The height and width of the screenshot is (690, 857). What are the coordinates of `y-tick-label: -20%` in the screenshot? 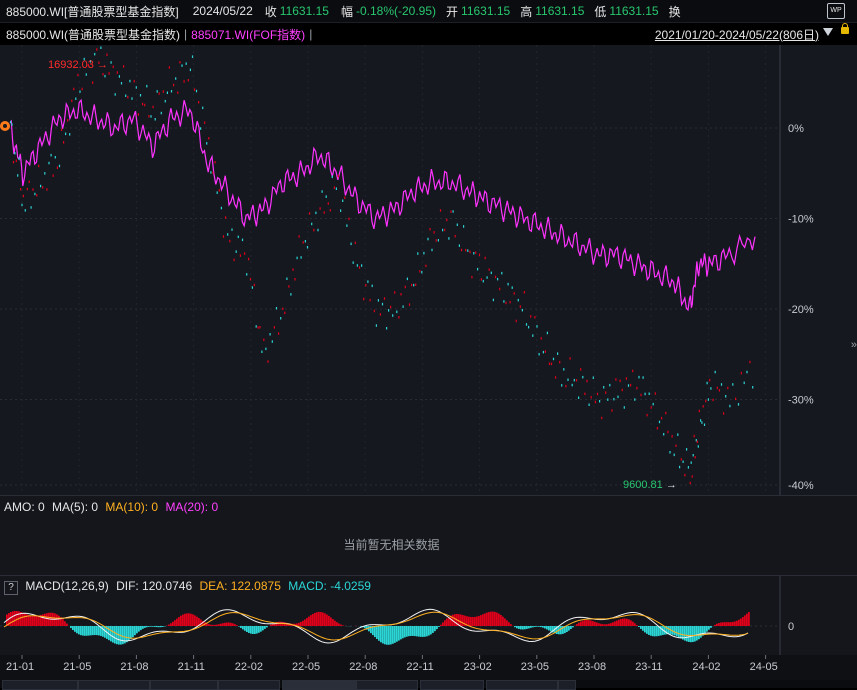 It's located at (801, 310).